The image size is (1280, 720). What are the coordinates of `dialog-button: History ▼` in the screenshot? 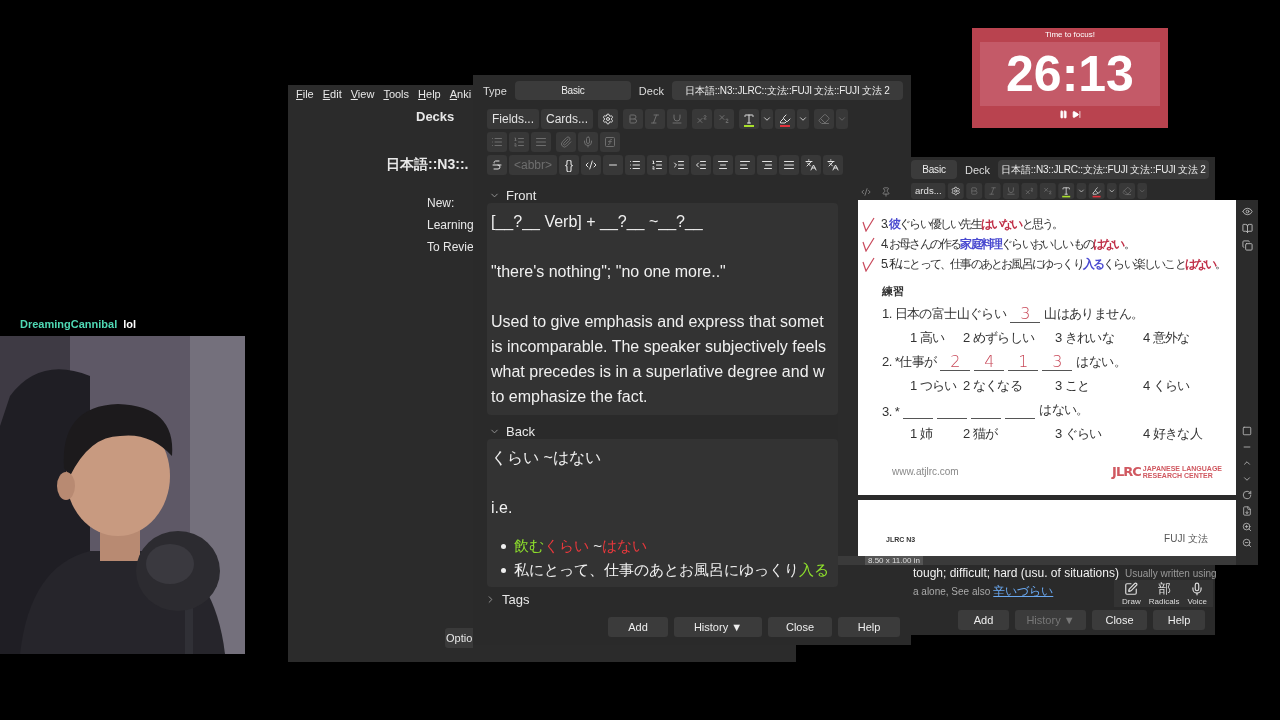 It's located at (718, 627).